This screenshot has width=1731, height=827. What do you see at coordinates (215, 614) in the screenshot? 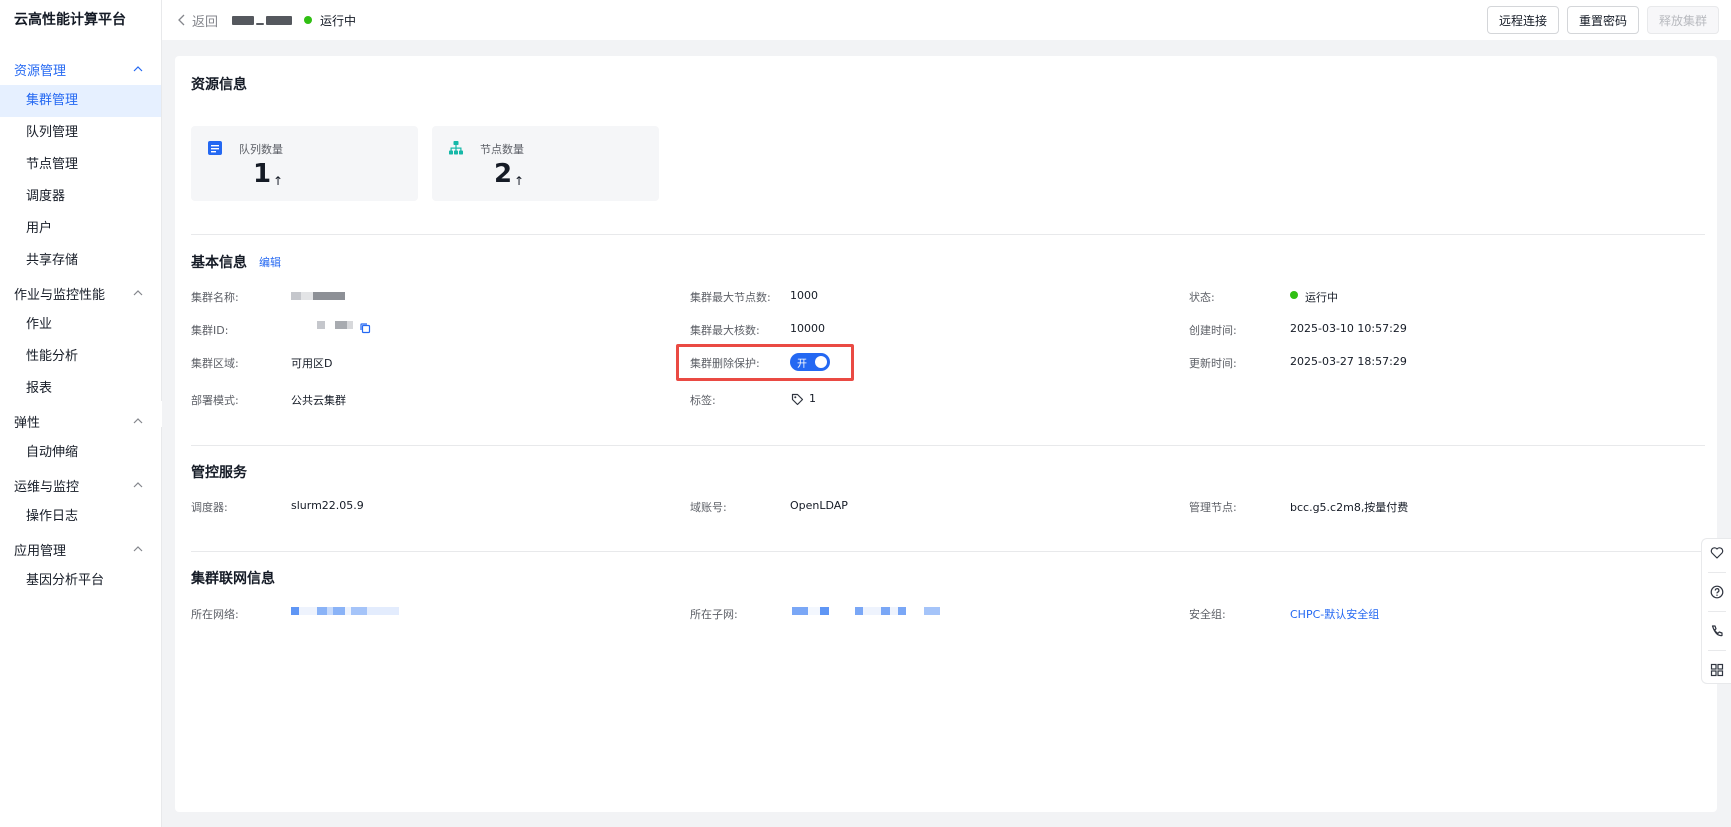
I see `vpc-label: 所在网络:` at bounding box center [215, 614].